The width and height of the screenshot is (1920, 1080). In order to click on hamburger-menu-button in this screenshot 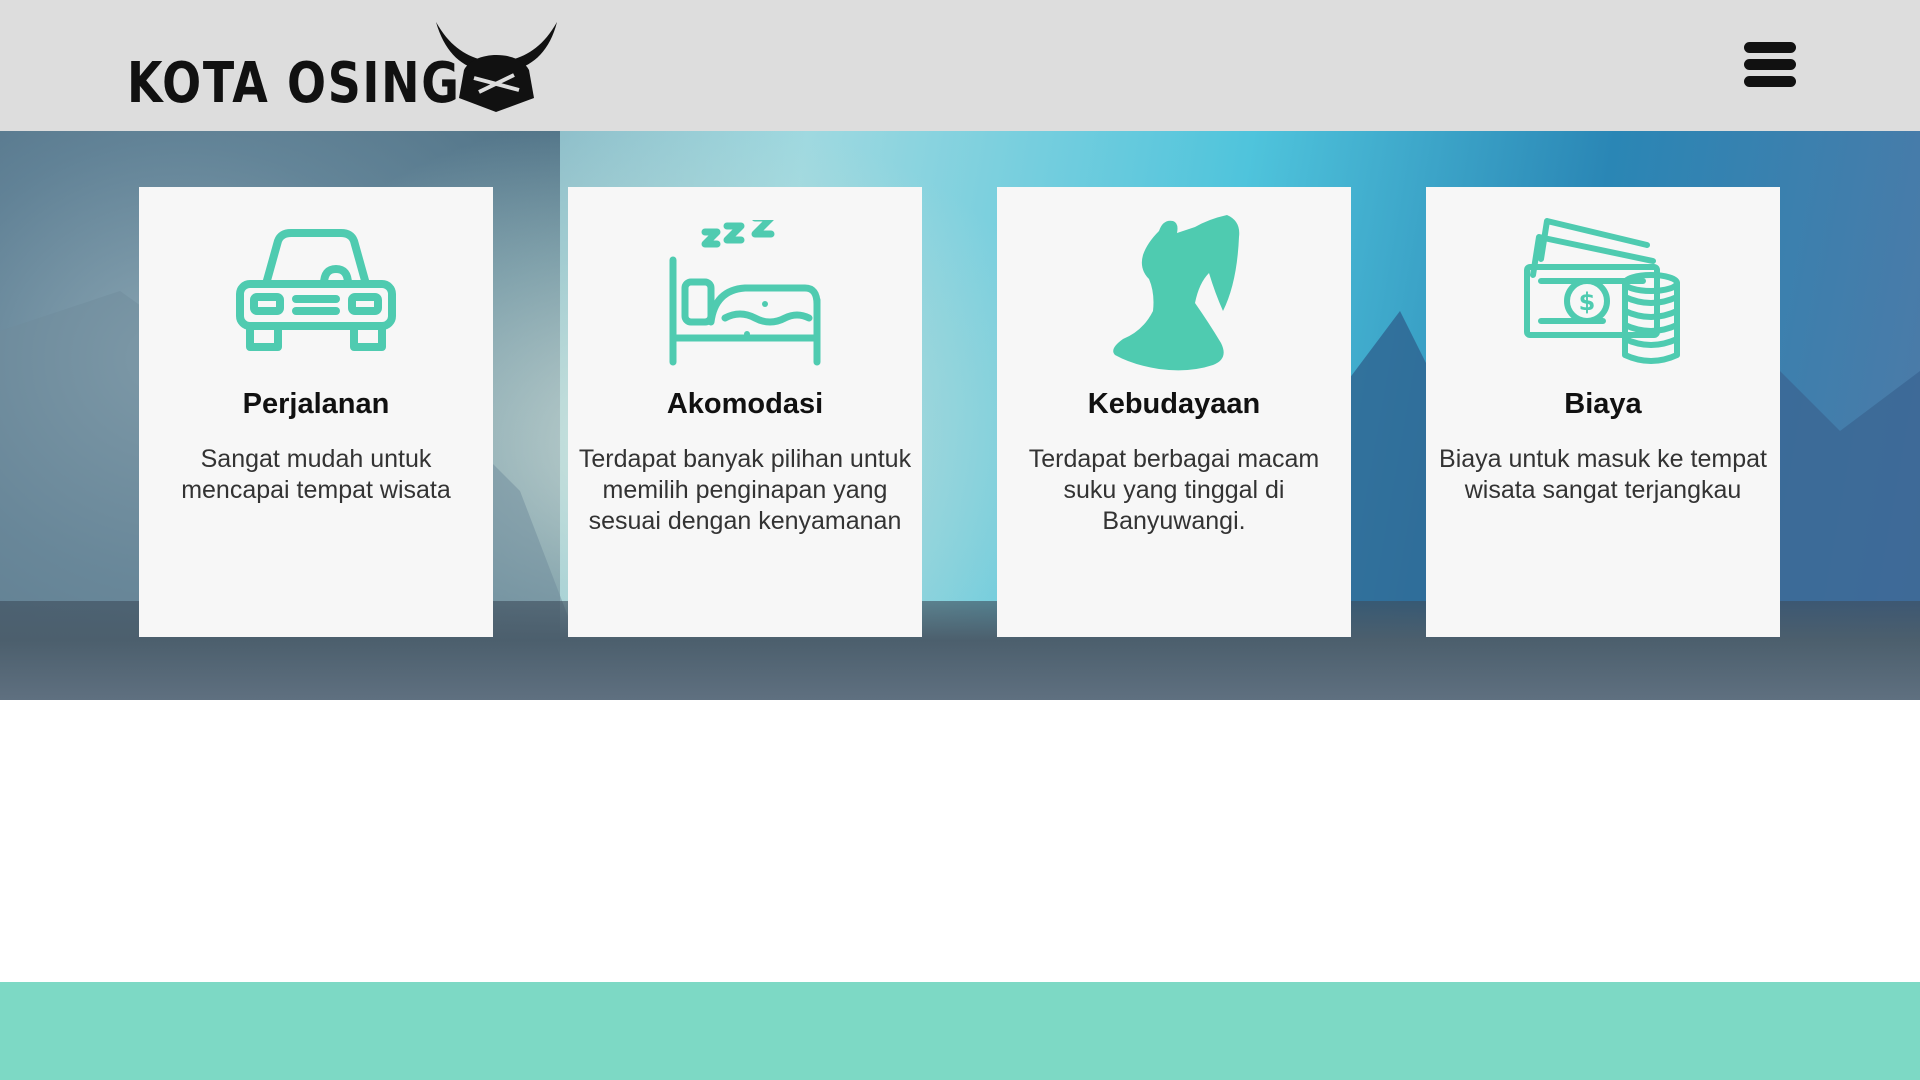, I will do `click(1770, 65)`.